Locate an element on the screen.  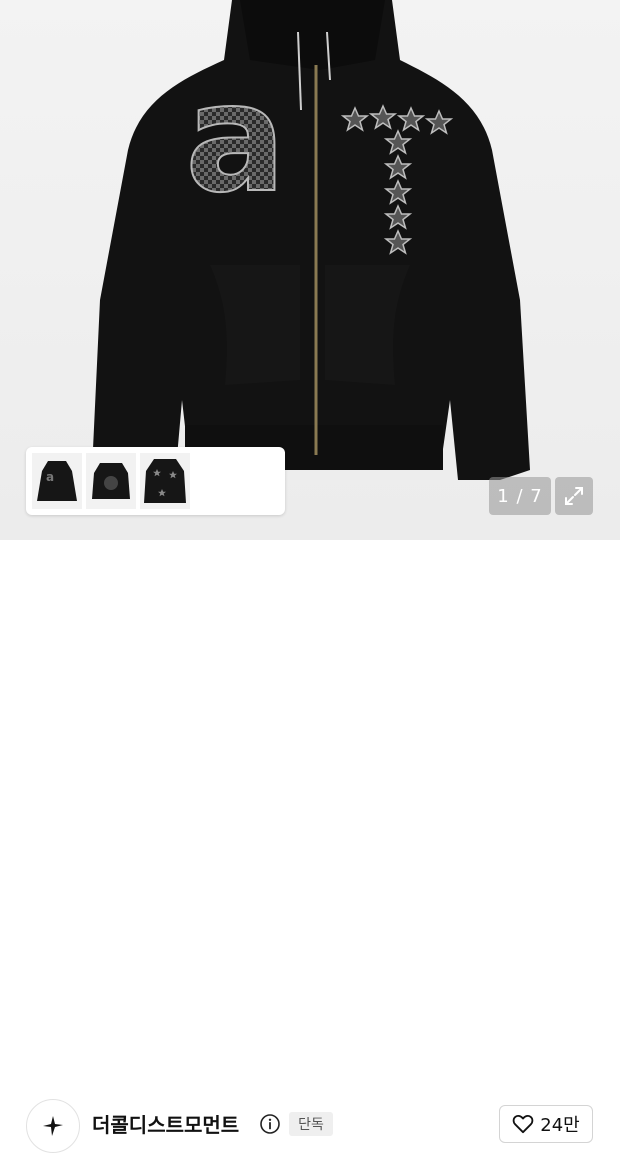
expand-arrows-icon is located at coordinates (574, 496).